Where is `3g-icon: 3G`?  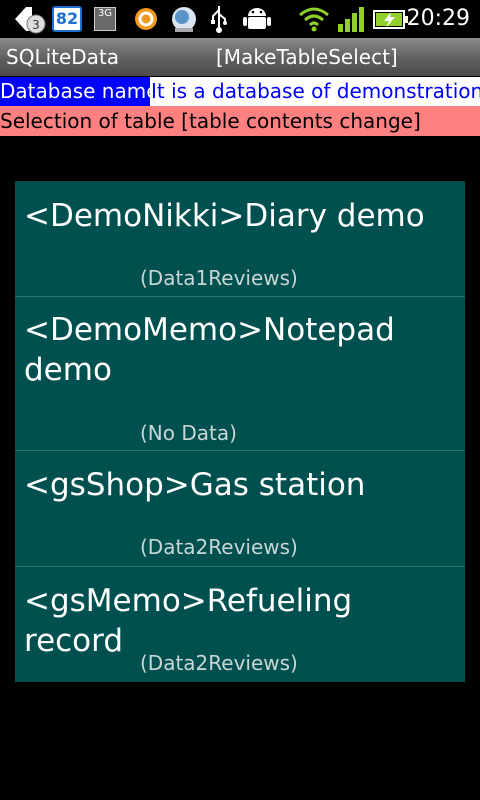
3g-icon: 3G is located at coordinates (105, 19).